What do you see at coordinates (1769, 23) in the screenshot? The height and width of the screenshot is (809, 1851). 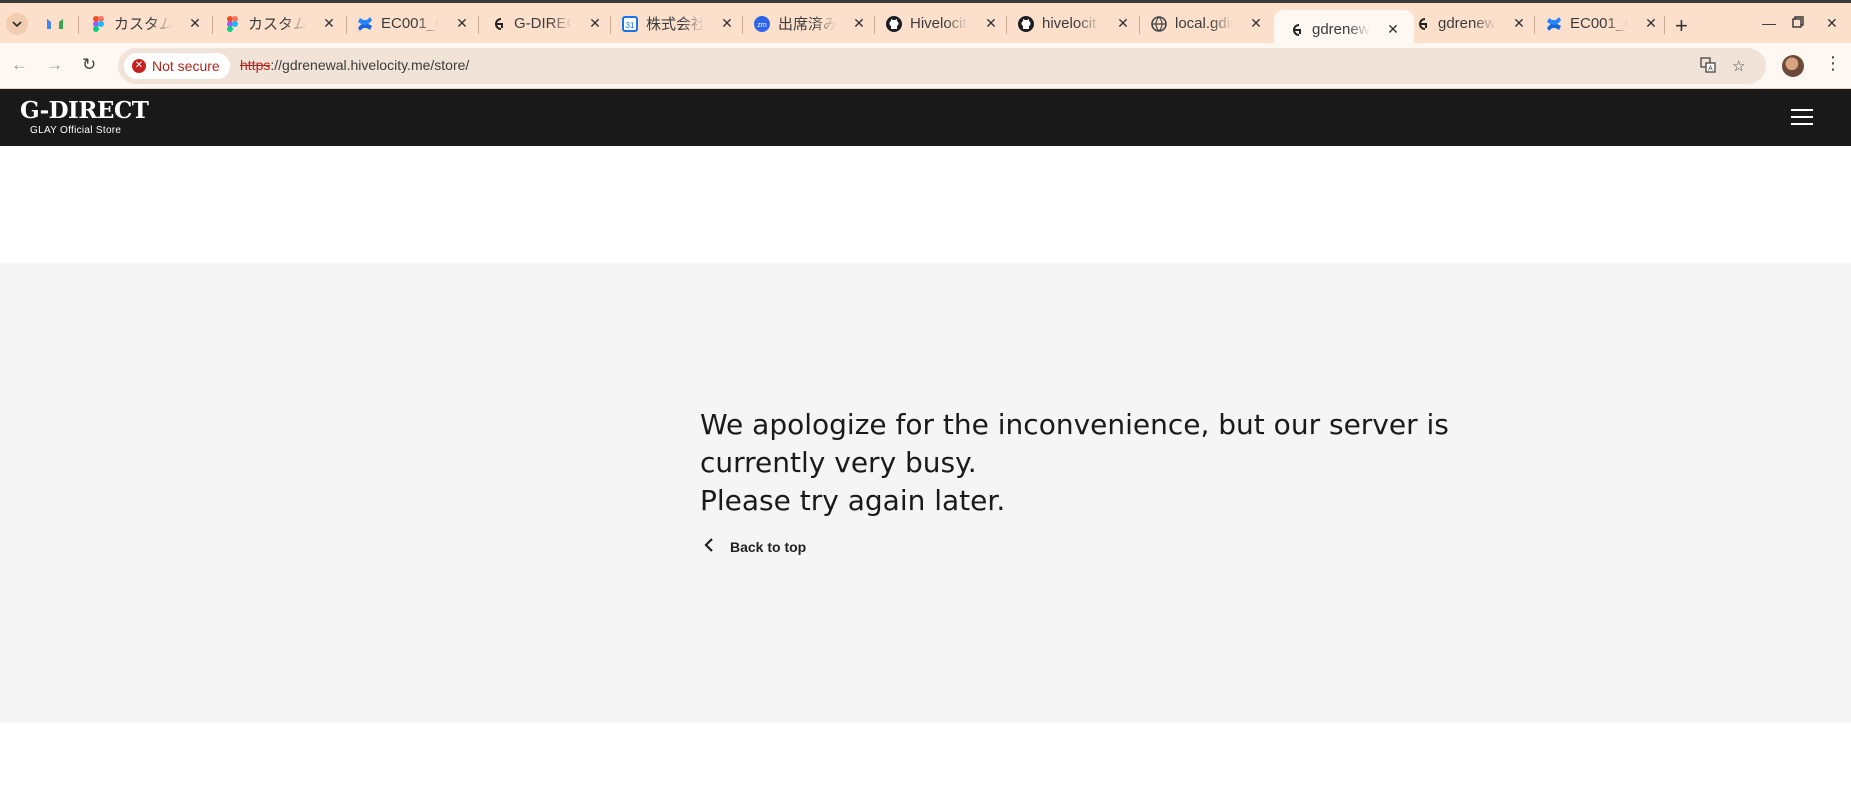 I see `minimize-button: —` at bounding box center [1769, 23].